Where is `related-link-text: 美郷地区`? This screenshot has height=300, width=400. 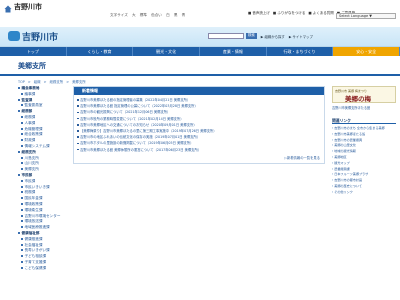 related-link-text: 美郷地区 is located at coordinates (340, 156).